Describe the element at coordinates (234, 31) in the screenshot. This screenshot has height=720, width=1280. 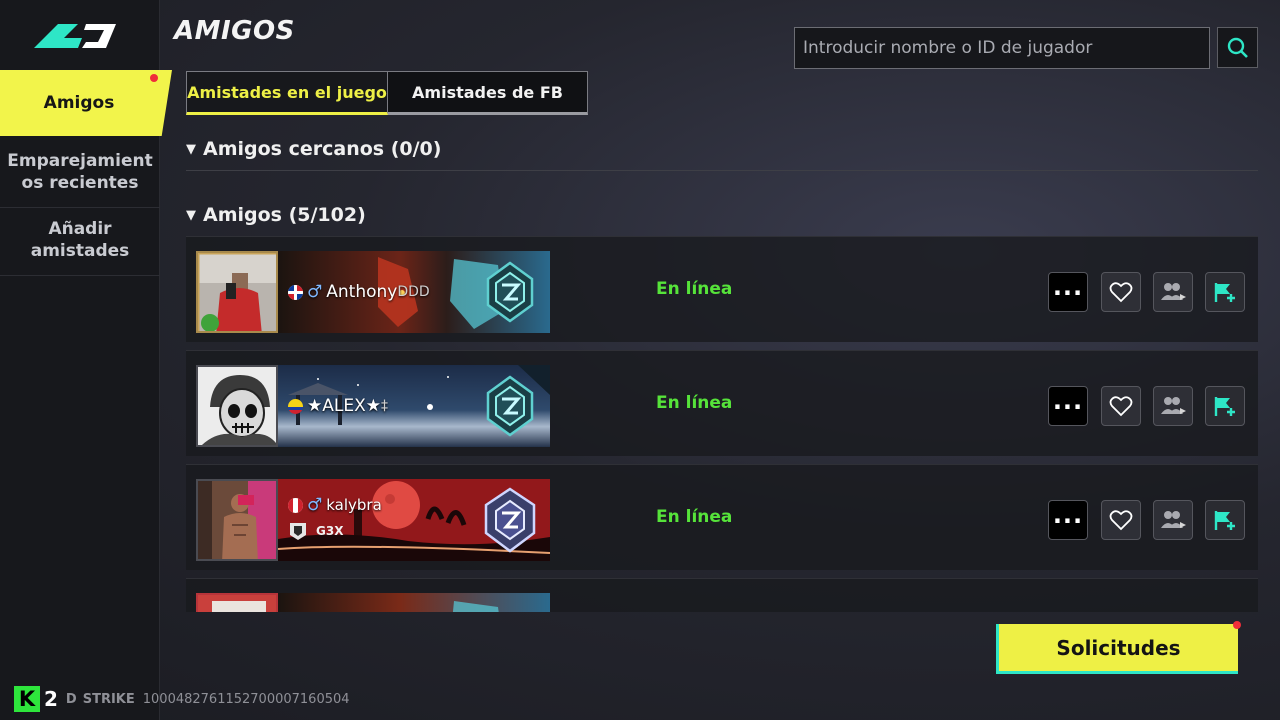
I see `page-title: AMIGOS` at that location.